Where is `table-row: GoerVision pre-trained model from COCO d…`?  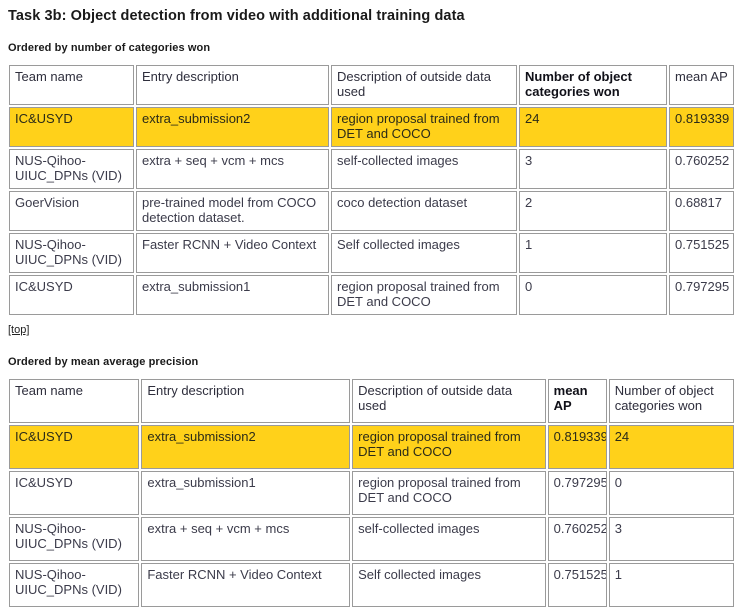 table-row: GoerVision pre-trained model from COCO d… is located at coordinates (371, 211).